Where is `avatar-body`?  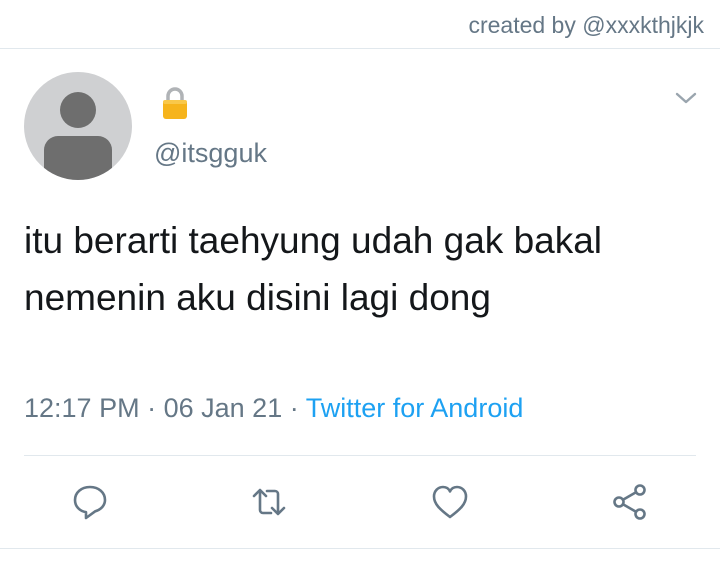
avatar-body is located at coordinates (78, 158).